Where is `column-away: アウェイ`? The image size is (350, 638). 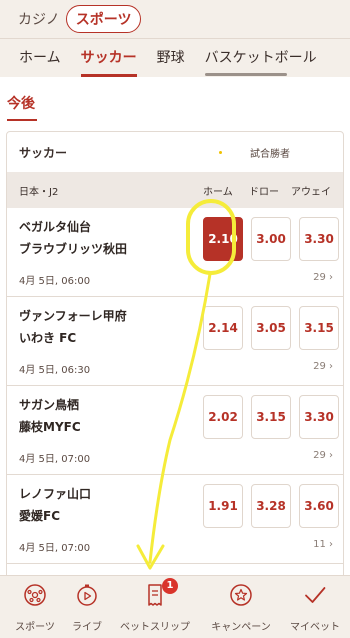 column-away: アウェイ is located at coordinates (311, 192).